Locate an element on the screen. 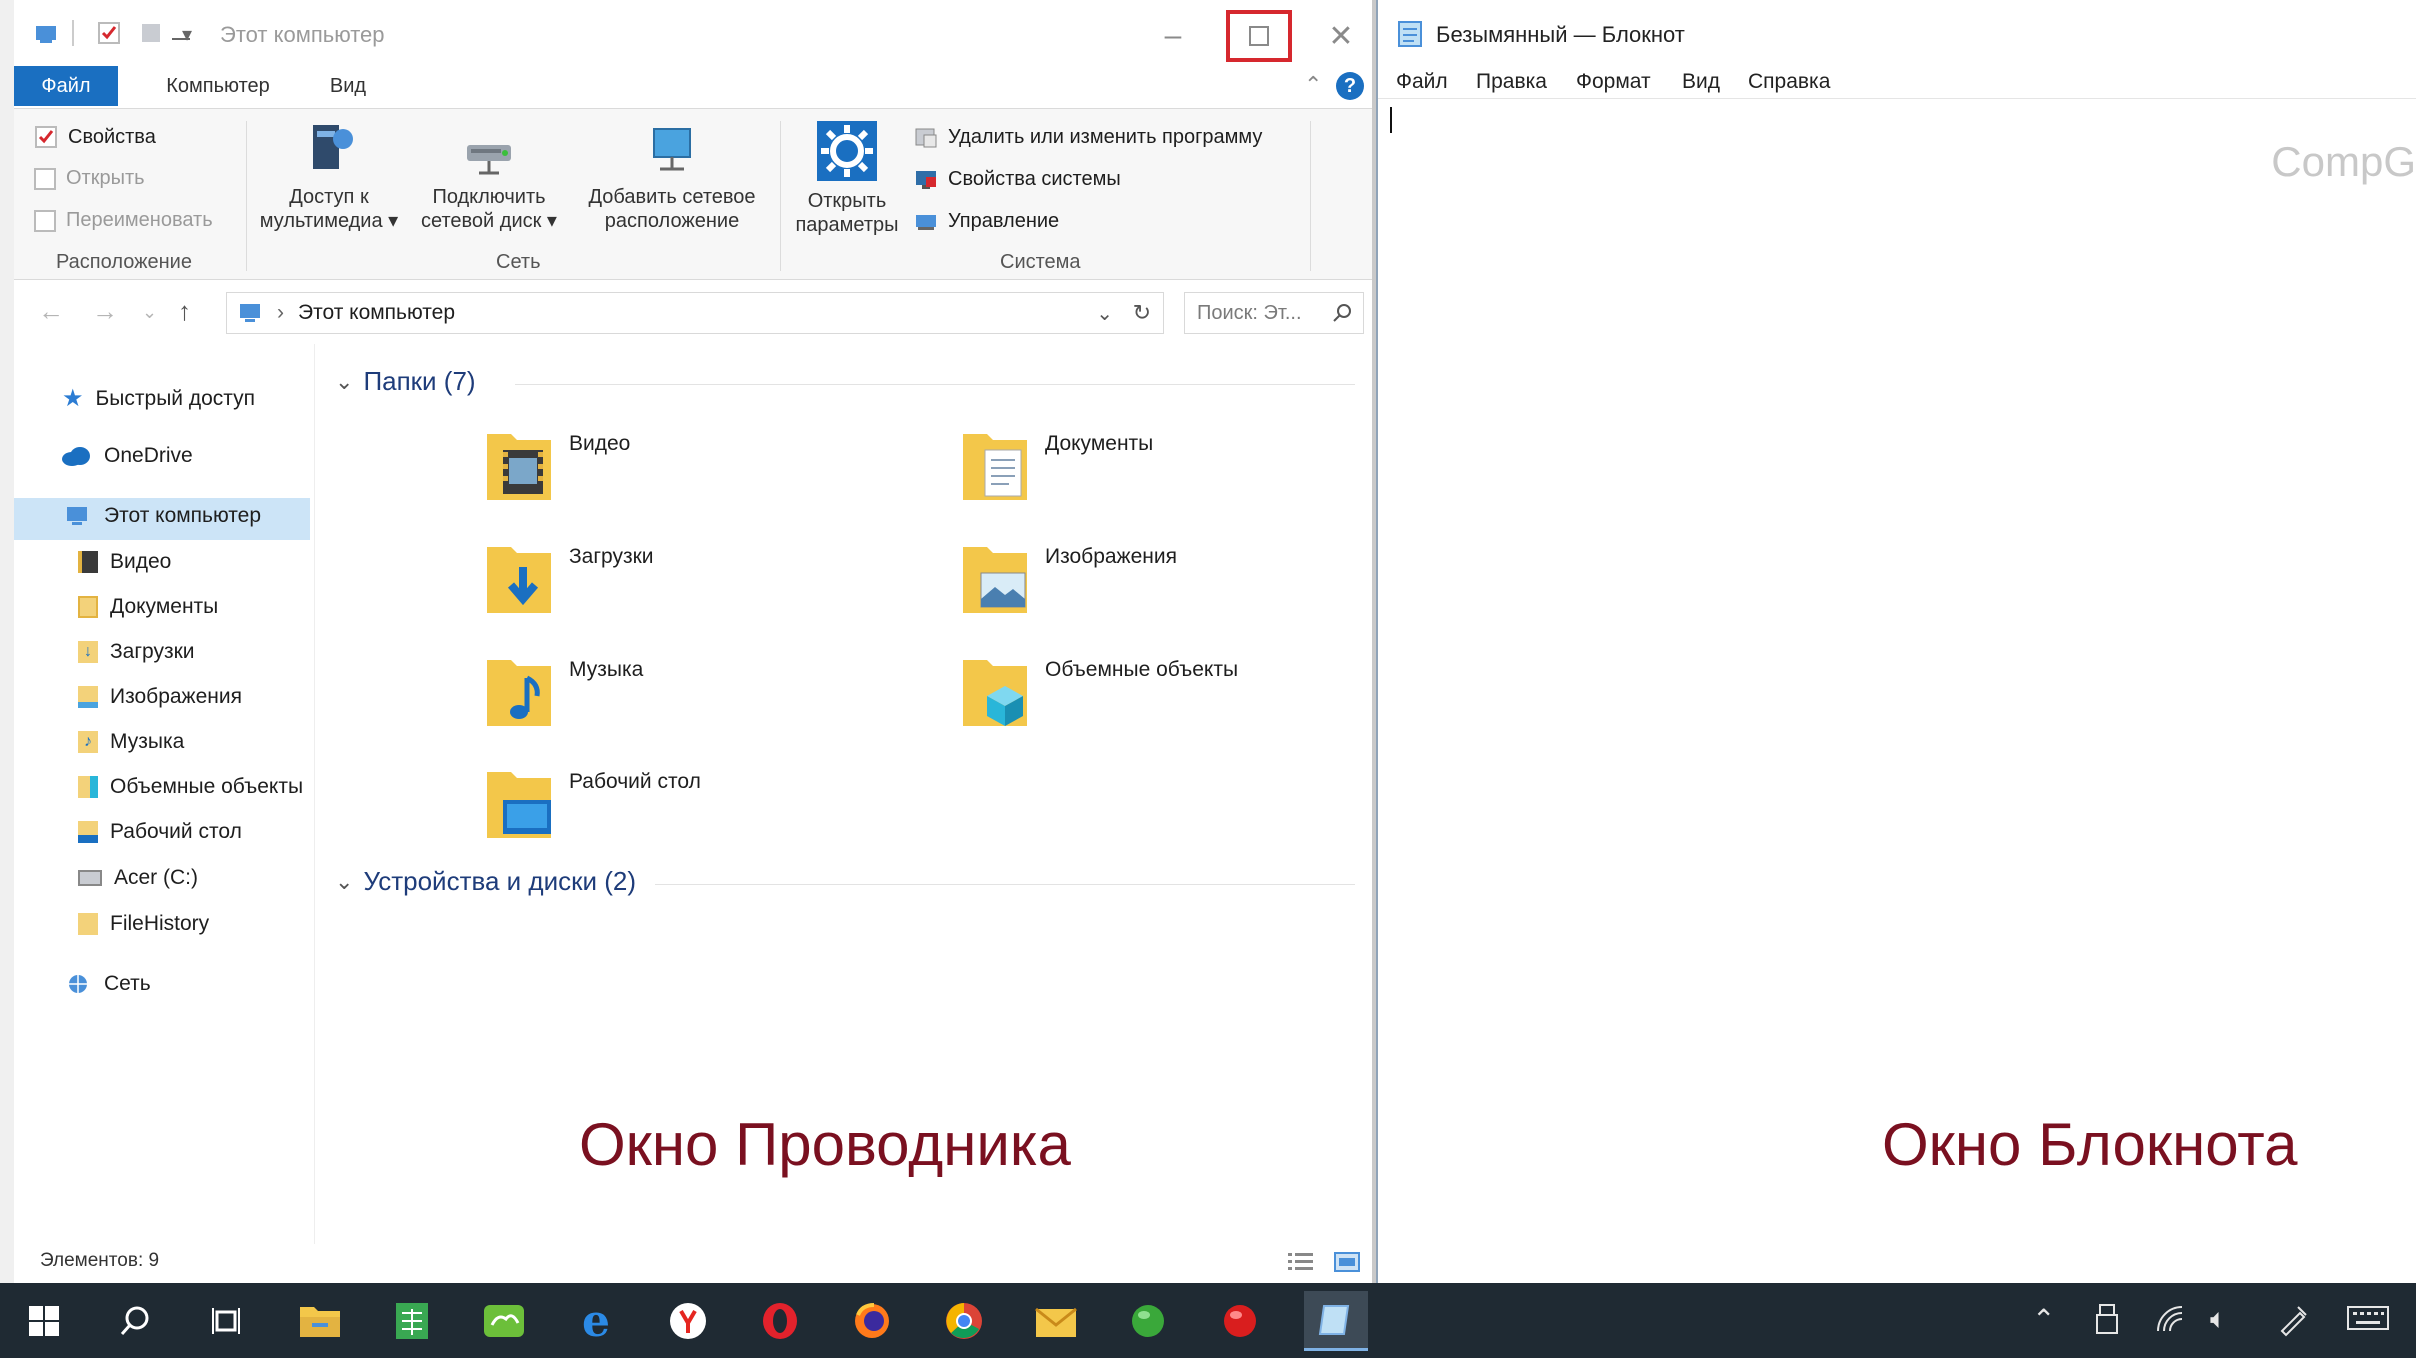  tab-computer: Компьютер is located at coordinates (218, 86).